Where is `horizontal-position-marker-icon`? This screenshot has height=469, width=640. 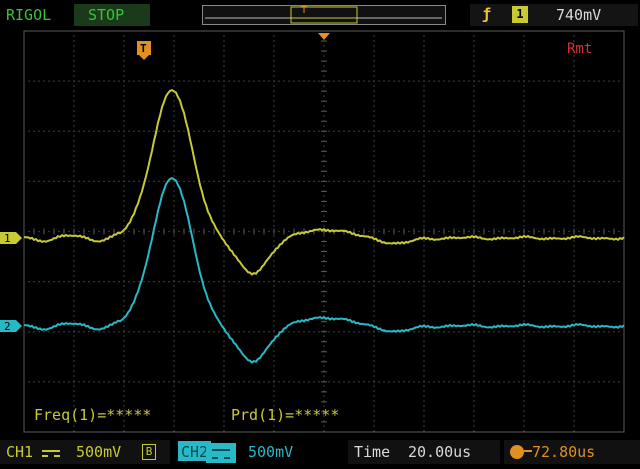 horizontal-position-marker-icon is located at coordinates (324, 36).